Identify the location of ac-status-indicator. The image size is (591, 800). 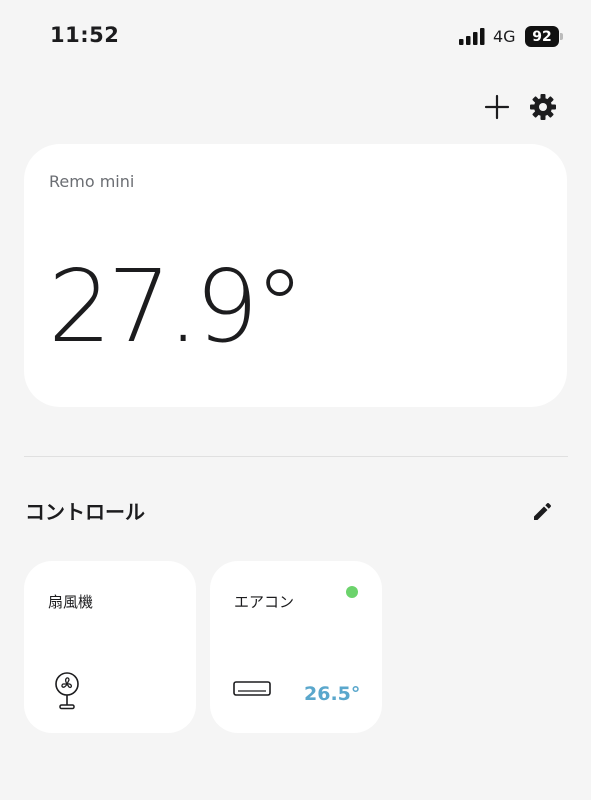
(352, 592).